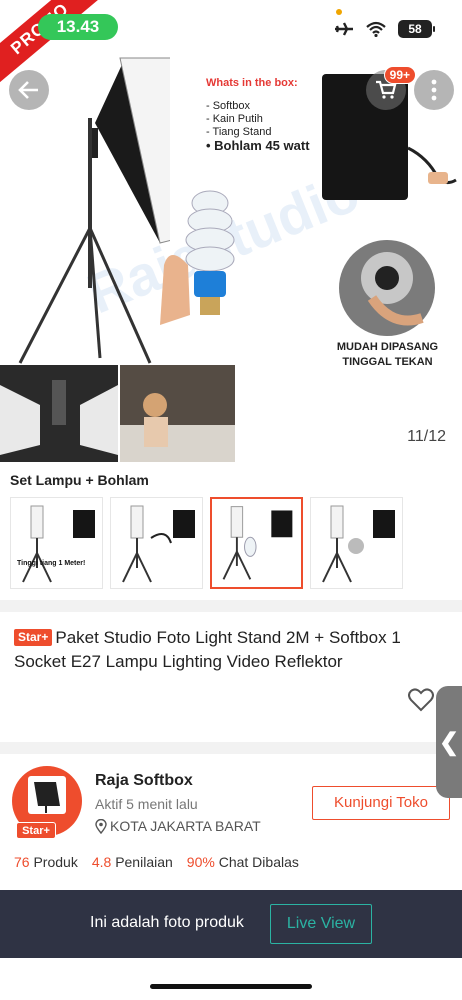 This screenshot has width=462, height=1000. I want to click on stat-rating: 4.8 Penilaian, so click(132, 862).